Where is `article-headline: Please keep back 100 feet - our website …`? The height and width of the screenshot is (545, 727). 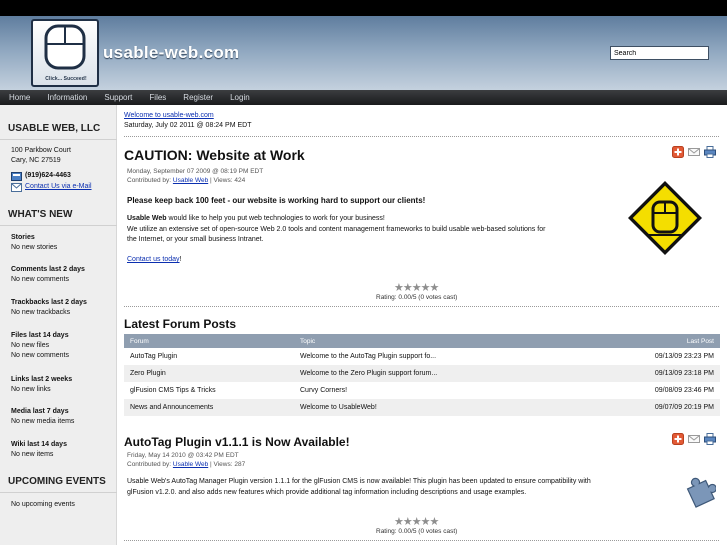
article-headline: Please keep back 100 feet - our website … is located at coordinates (276, 200).